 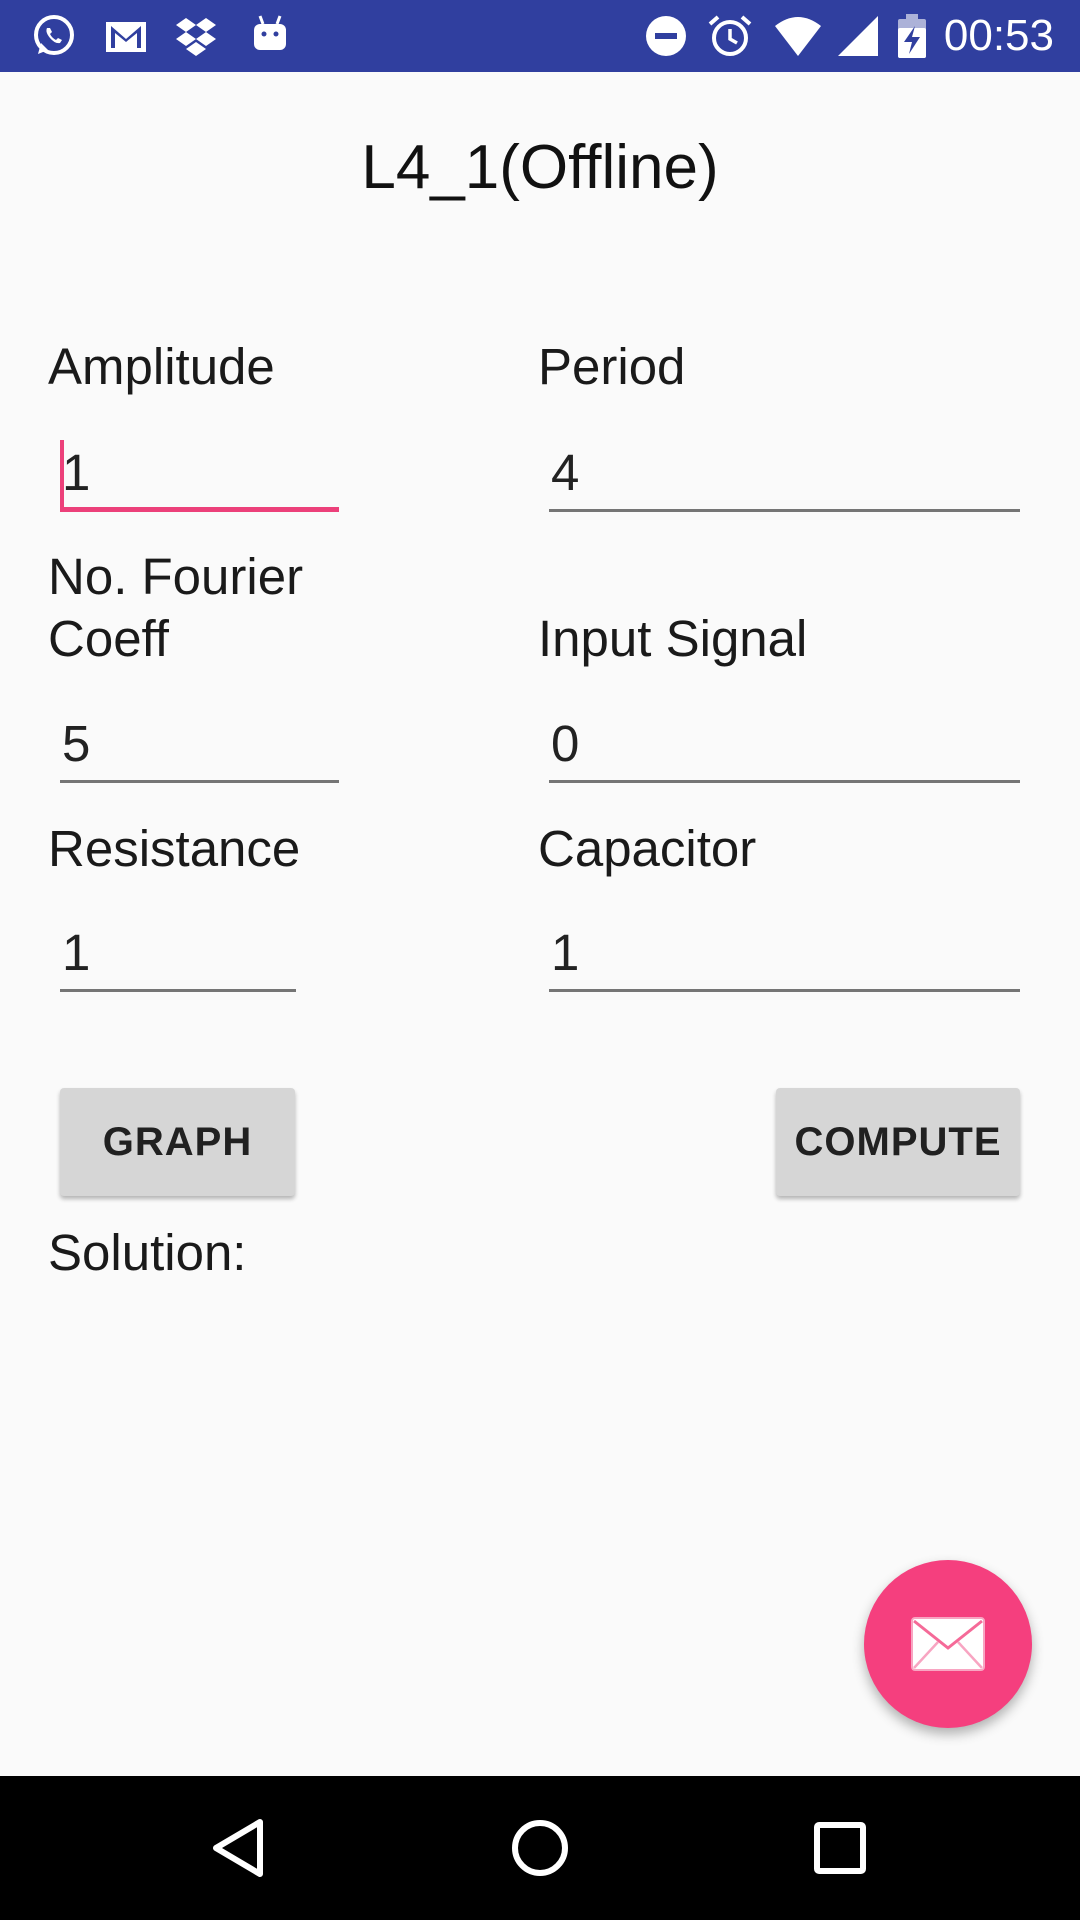 I want to click on fourier-coeff-label: No. Fourier Coeff, so click(x=175, y=608).